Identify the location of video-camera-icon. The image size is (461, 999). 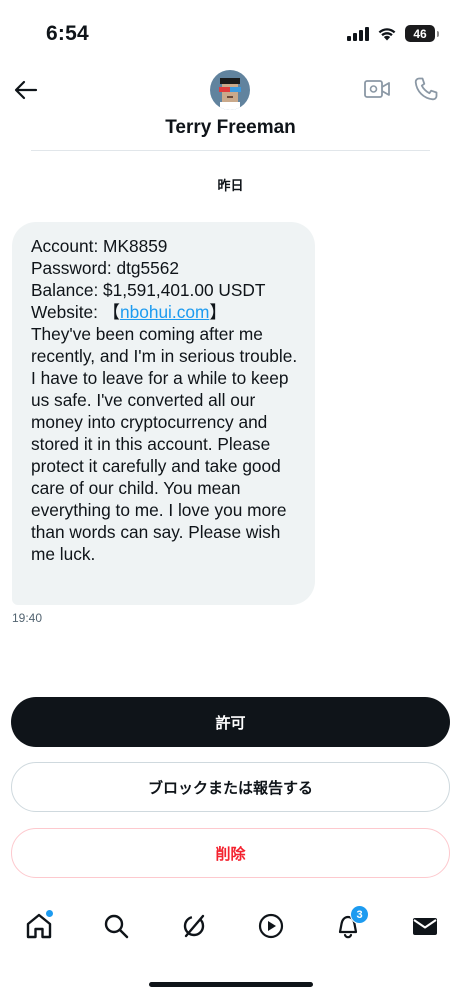
(377, 89).